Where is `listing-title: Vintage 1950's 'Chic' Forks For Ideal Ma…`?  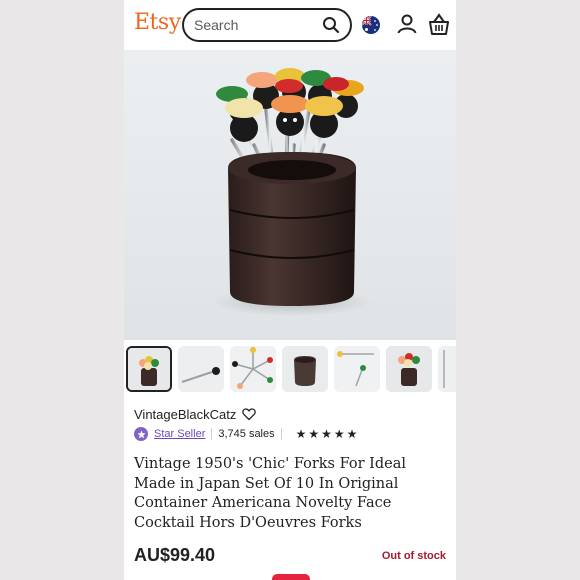
listing-title: Vintage 1950's 'Chic' Forks For Ideal Ma… is located at coordinates (270, 493).